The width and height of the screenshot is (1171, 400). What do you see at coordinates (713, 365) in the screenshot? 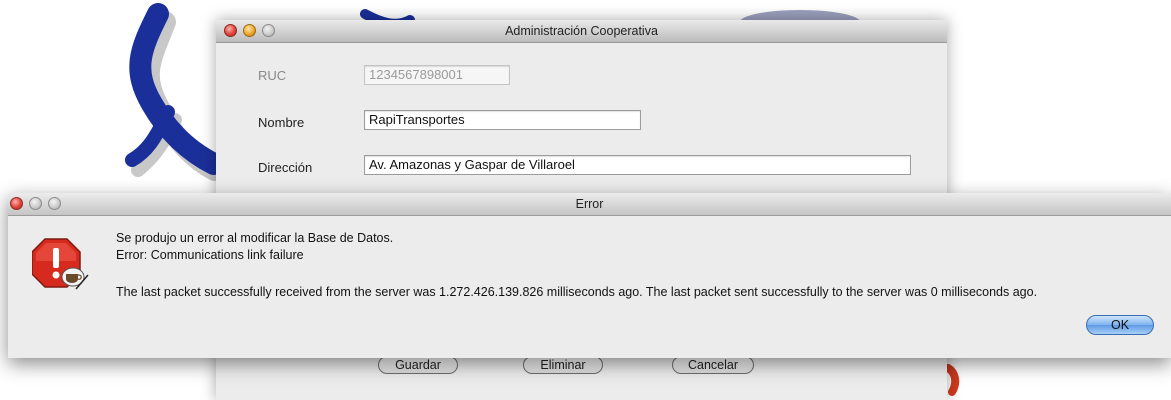
I see `cancelar-button: Cancelar` at bounding box center [713, 365].